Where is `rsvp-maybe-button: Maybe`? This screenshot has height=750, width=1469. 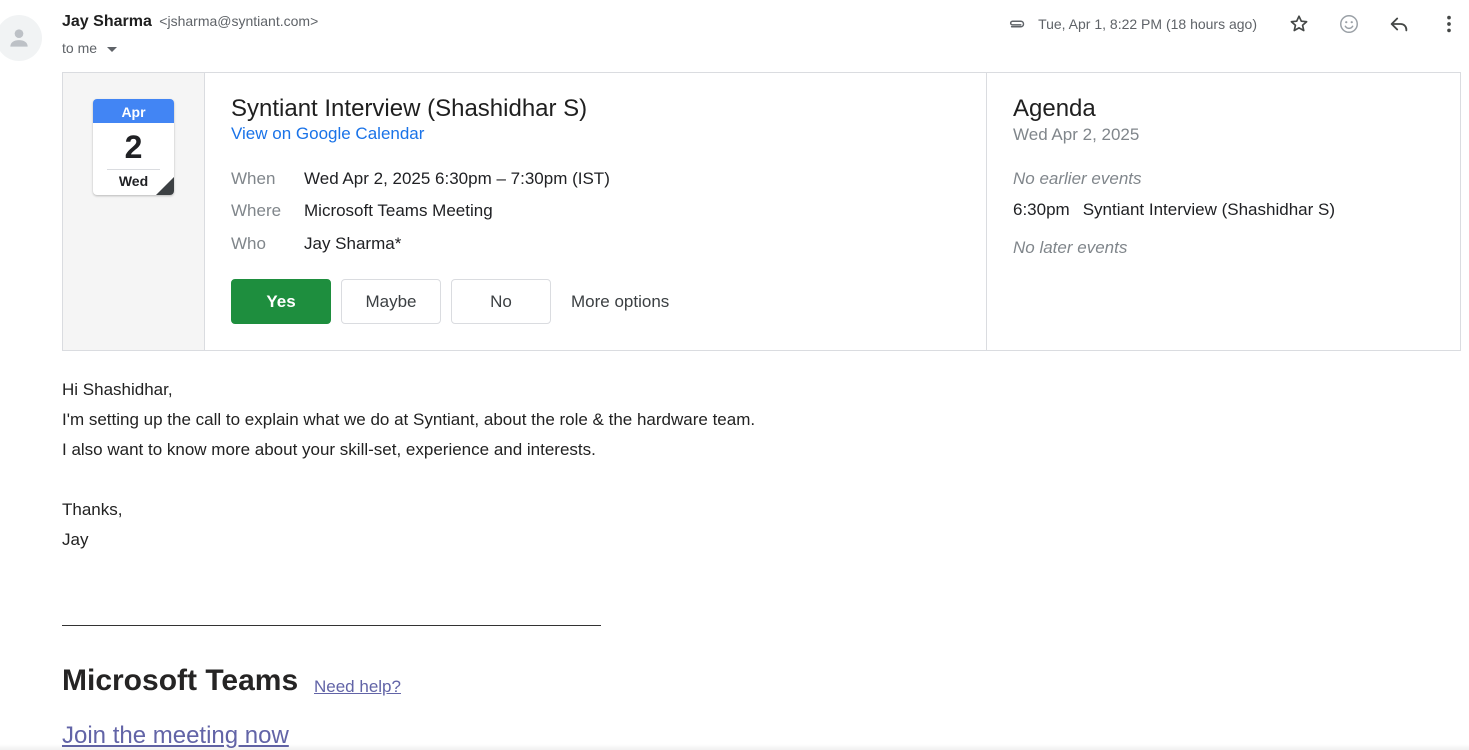
rsvp-maybe-button: Maybe is located at coordinates (391, 301).